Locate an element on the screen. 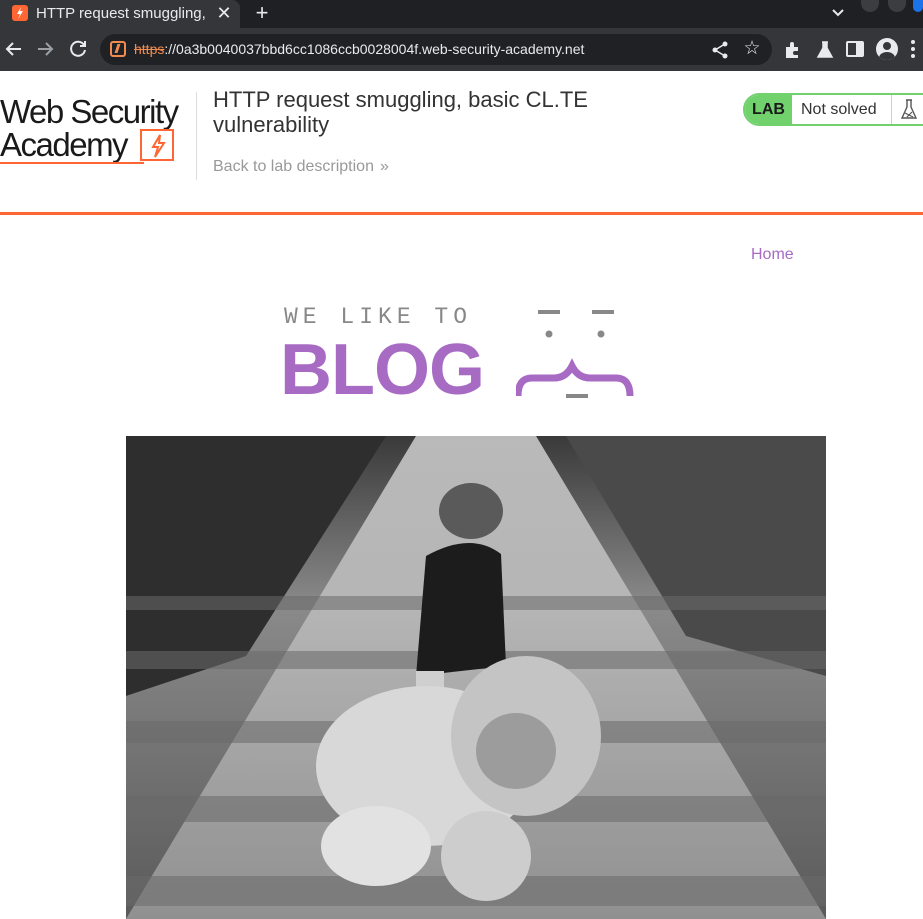  maximize-window-button is located at coordinates (897, 6).